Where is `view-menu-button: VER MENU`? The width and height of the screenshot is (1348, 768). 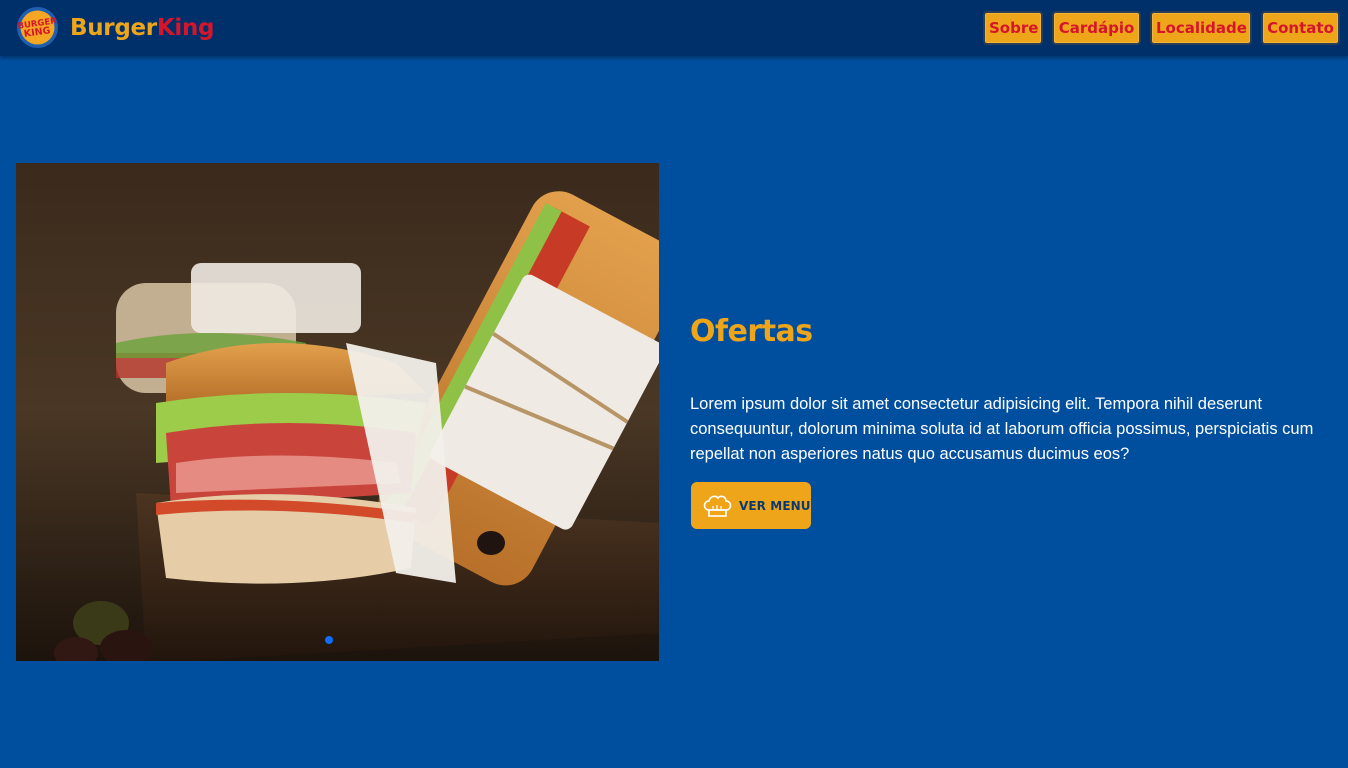
view-menu-button: VER MENU is located at coordinates (751, 505).